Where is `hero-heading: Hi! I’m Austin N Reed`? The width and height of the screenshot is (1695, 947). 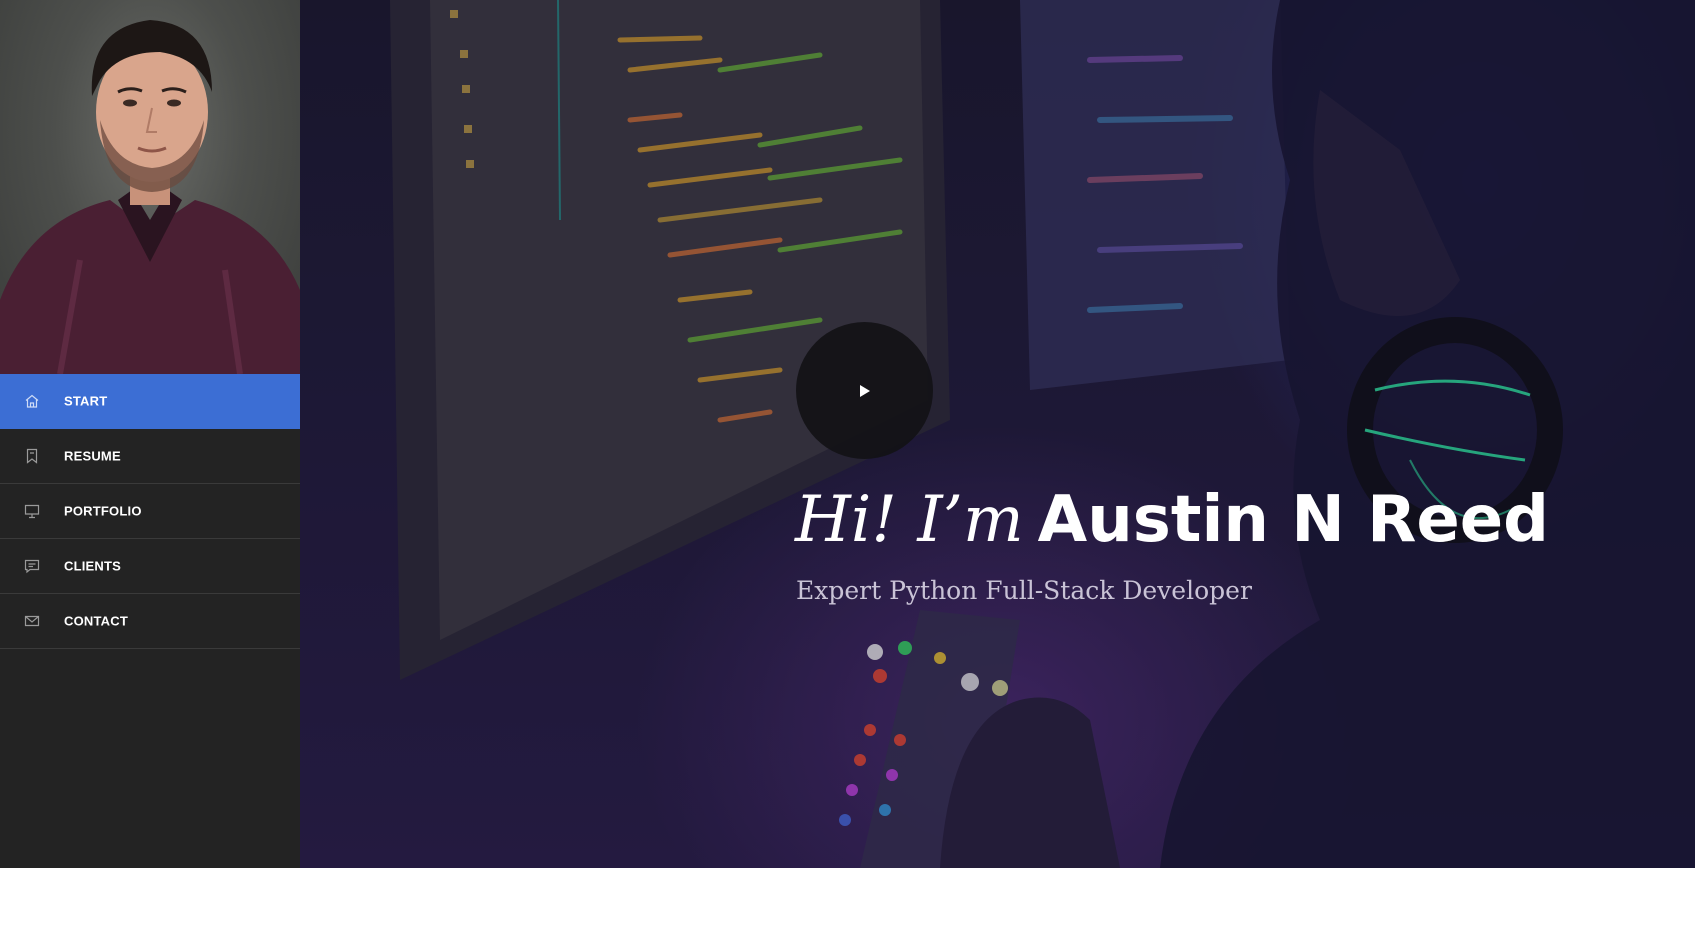
hero-heading: Hi! I’m Austin N Reed is located at coordinates (1172, 520).